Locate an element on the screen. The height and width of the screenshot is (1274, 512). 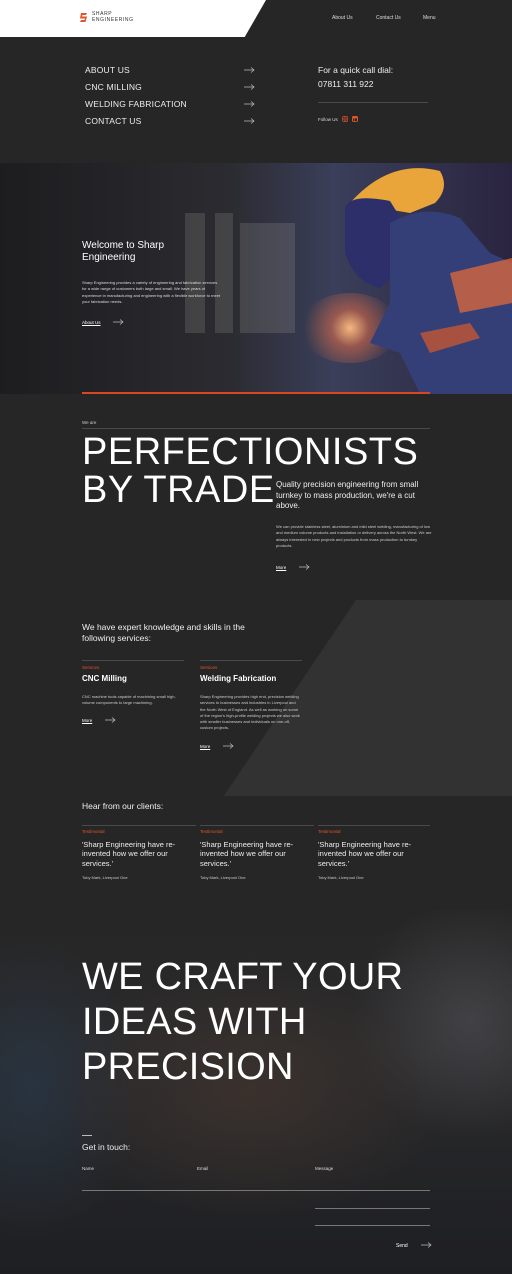
craft-line-1: WE CRAFT YOUR is located at coordinates (243, 977).